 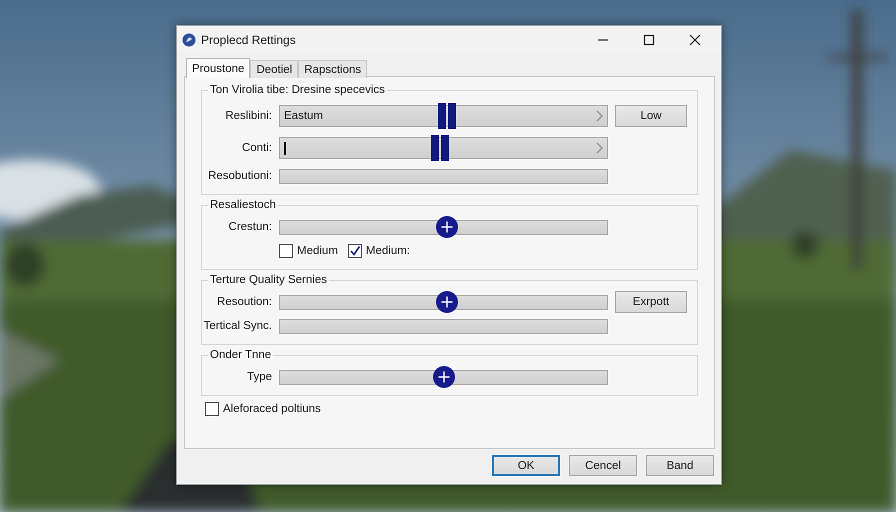 I want to click on slider-field, so click(x=443, y=148).